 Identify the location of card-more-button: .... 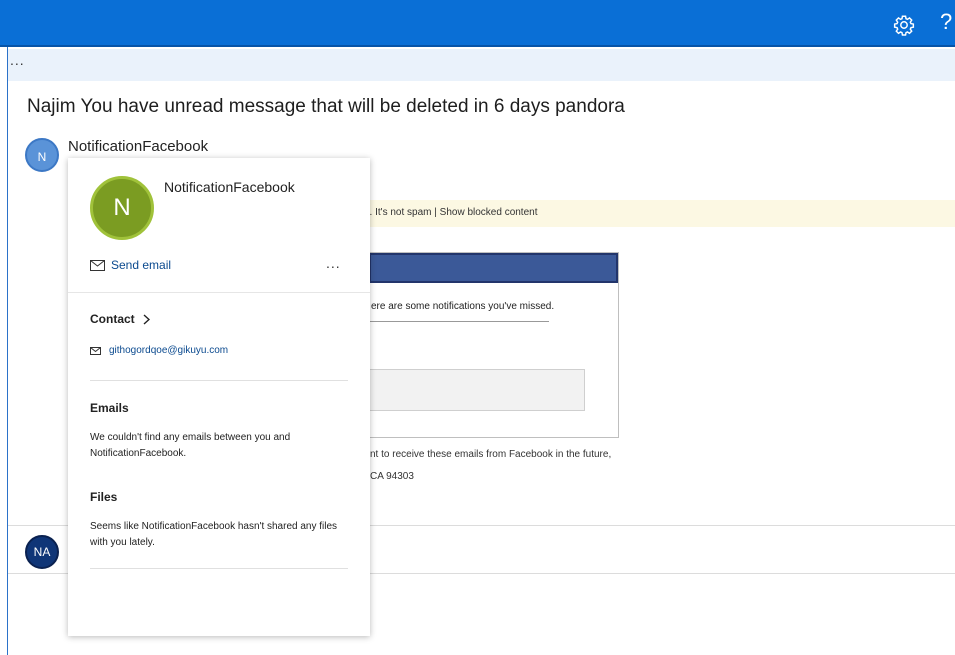
(333, 263).